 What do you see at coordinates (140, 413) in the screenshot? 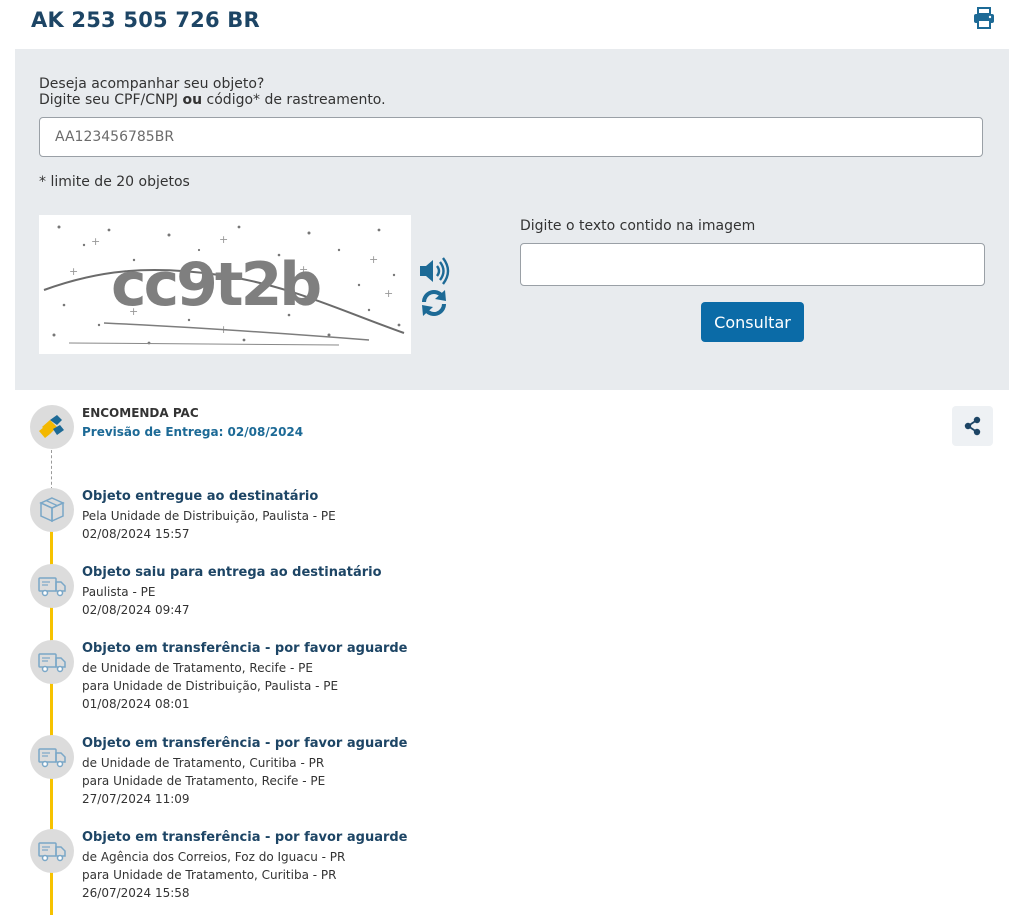
I see `service-name: ENCOMENDA PAC` at bounding box center [140, 413].